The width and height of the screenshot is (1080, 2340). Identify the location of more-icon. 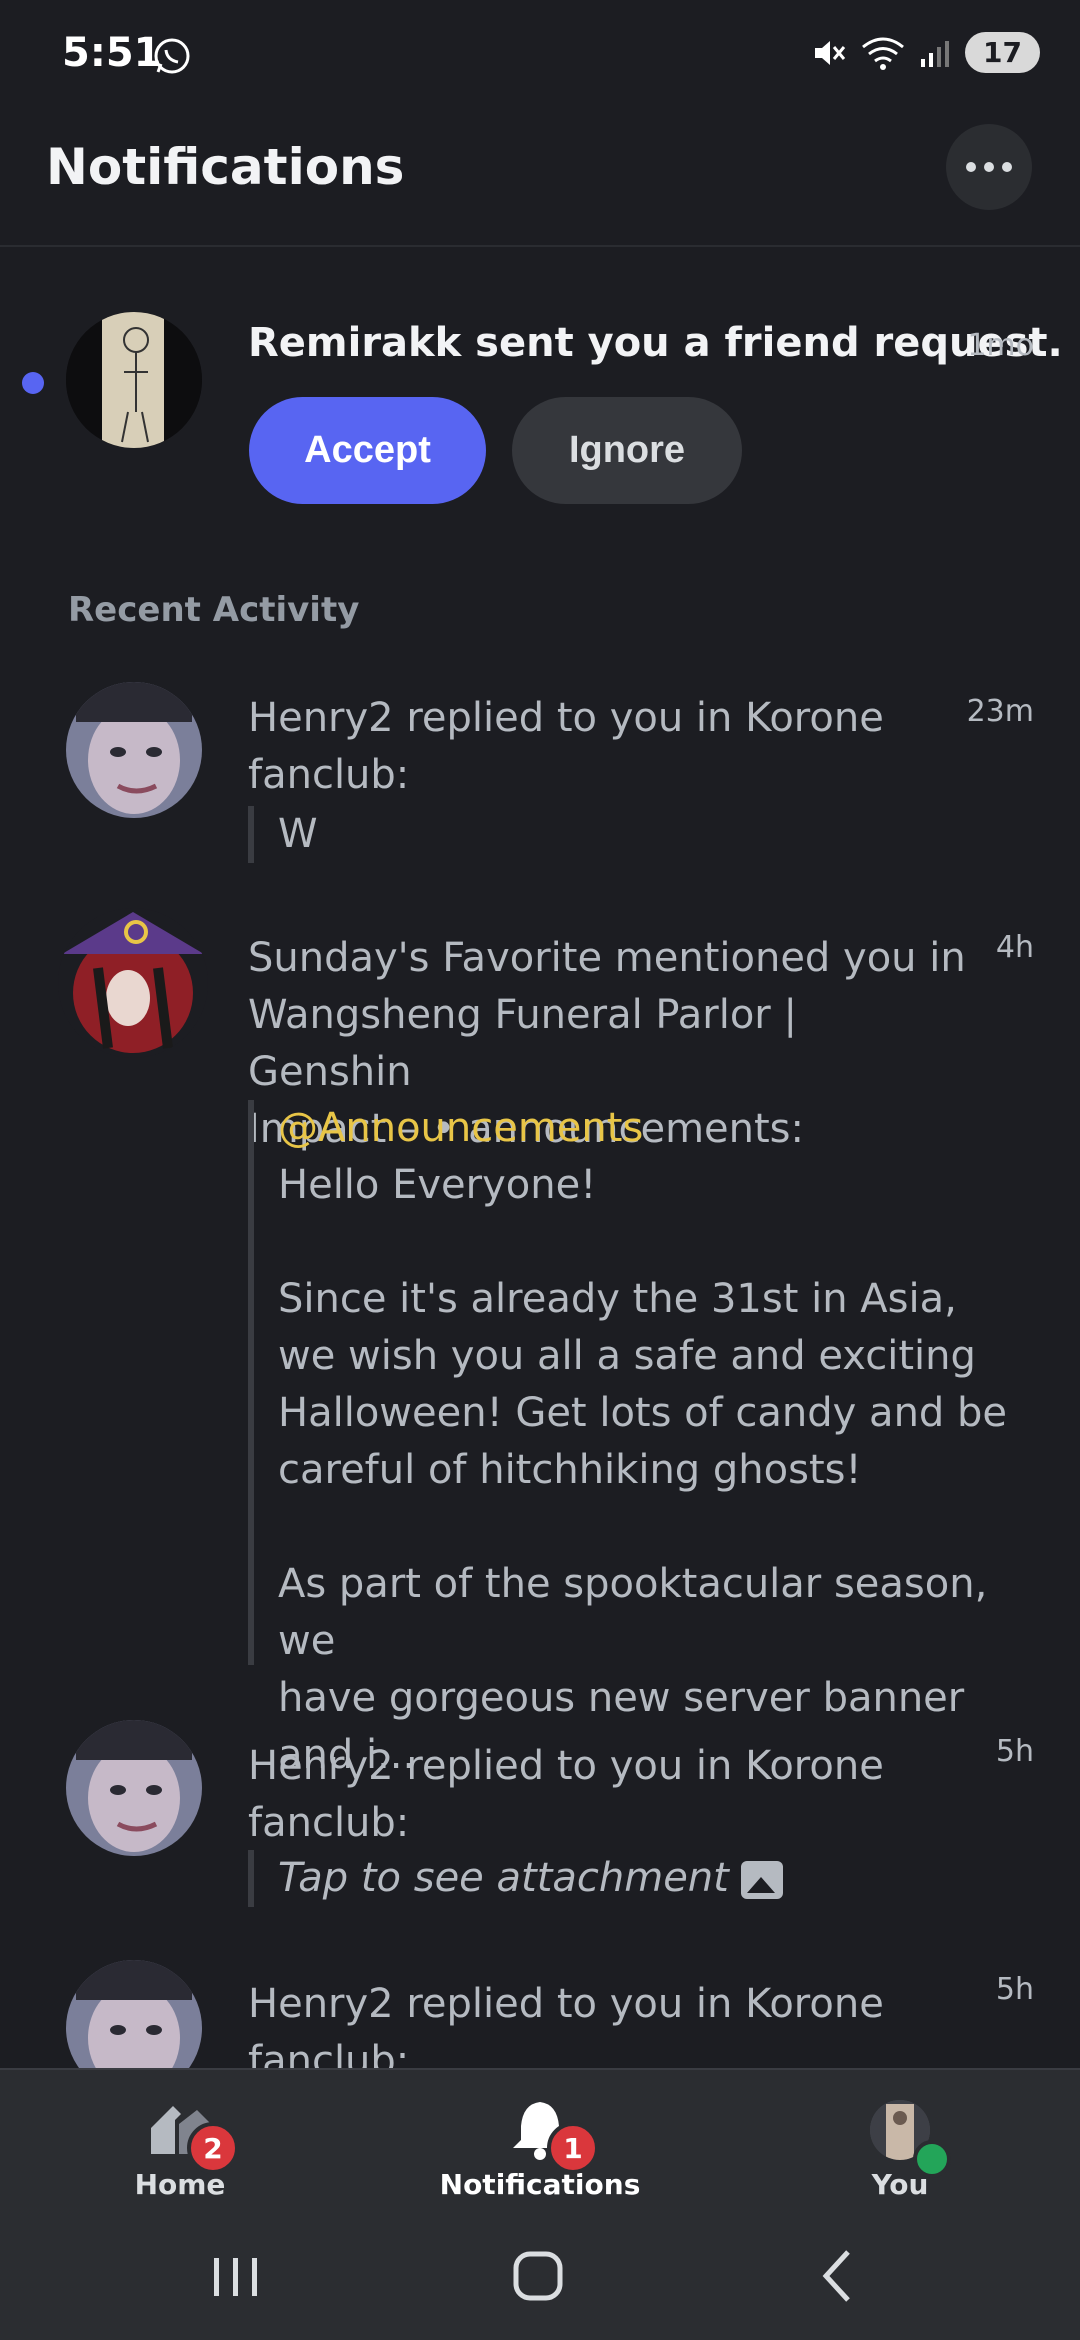
(971, 167).